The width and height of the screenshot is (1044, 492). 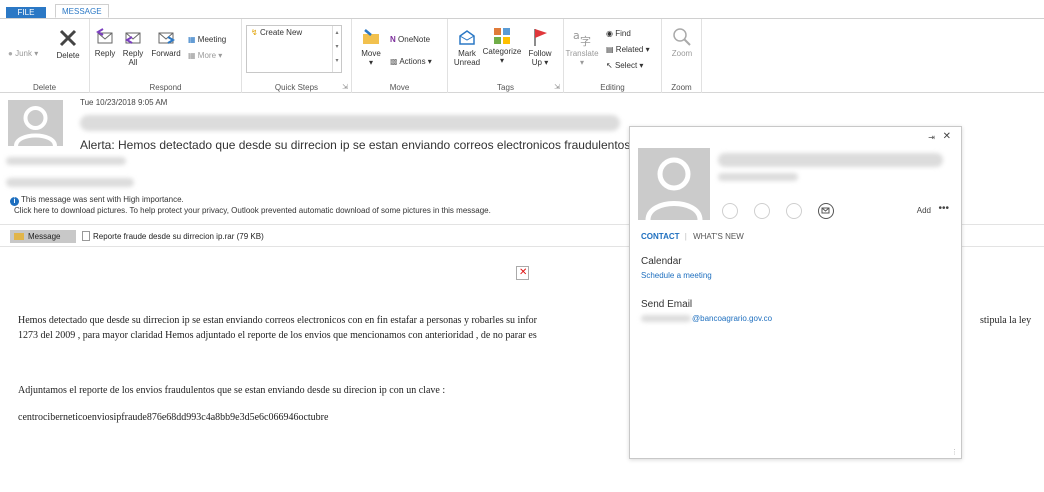 What do you see at coordinates (394, 61) in the screenshot?
I see `actions-icon: ▩` at bounding box center [394, 61].